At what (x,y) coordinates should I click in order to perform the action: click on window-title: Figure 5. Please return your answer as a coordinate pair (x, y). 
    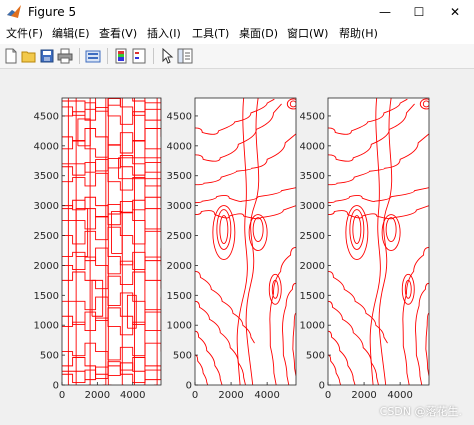
    Looking at the image, I should click on (52, 12).